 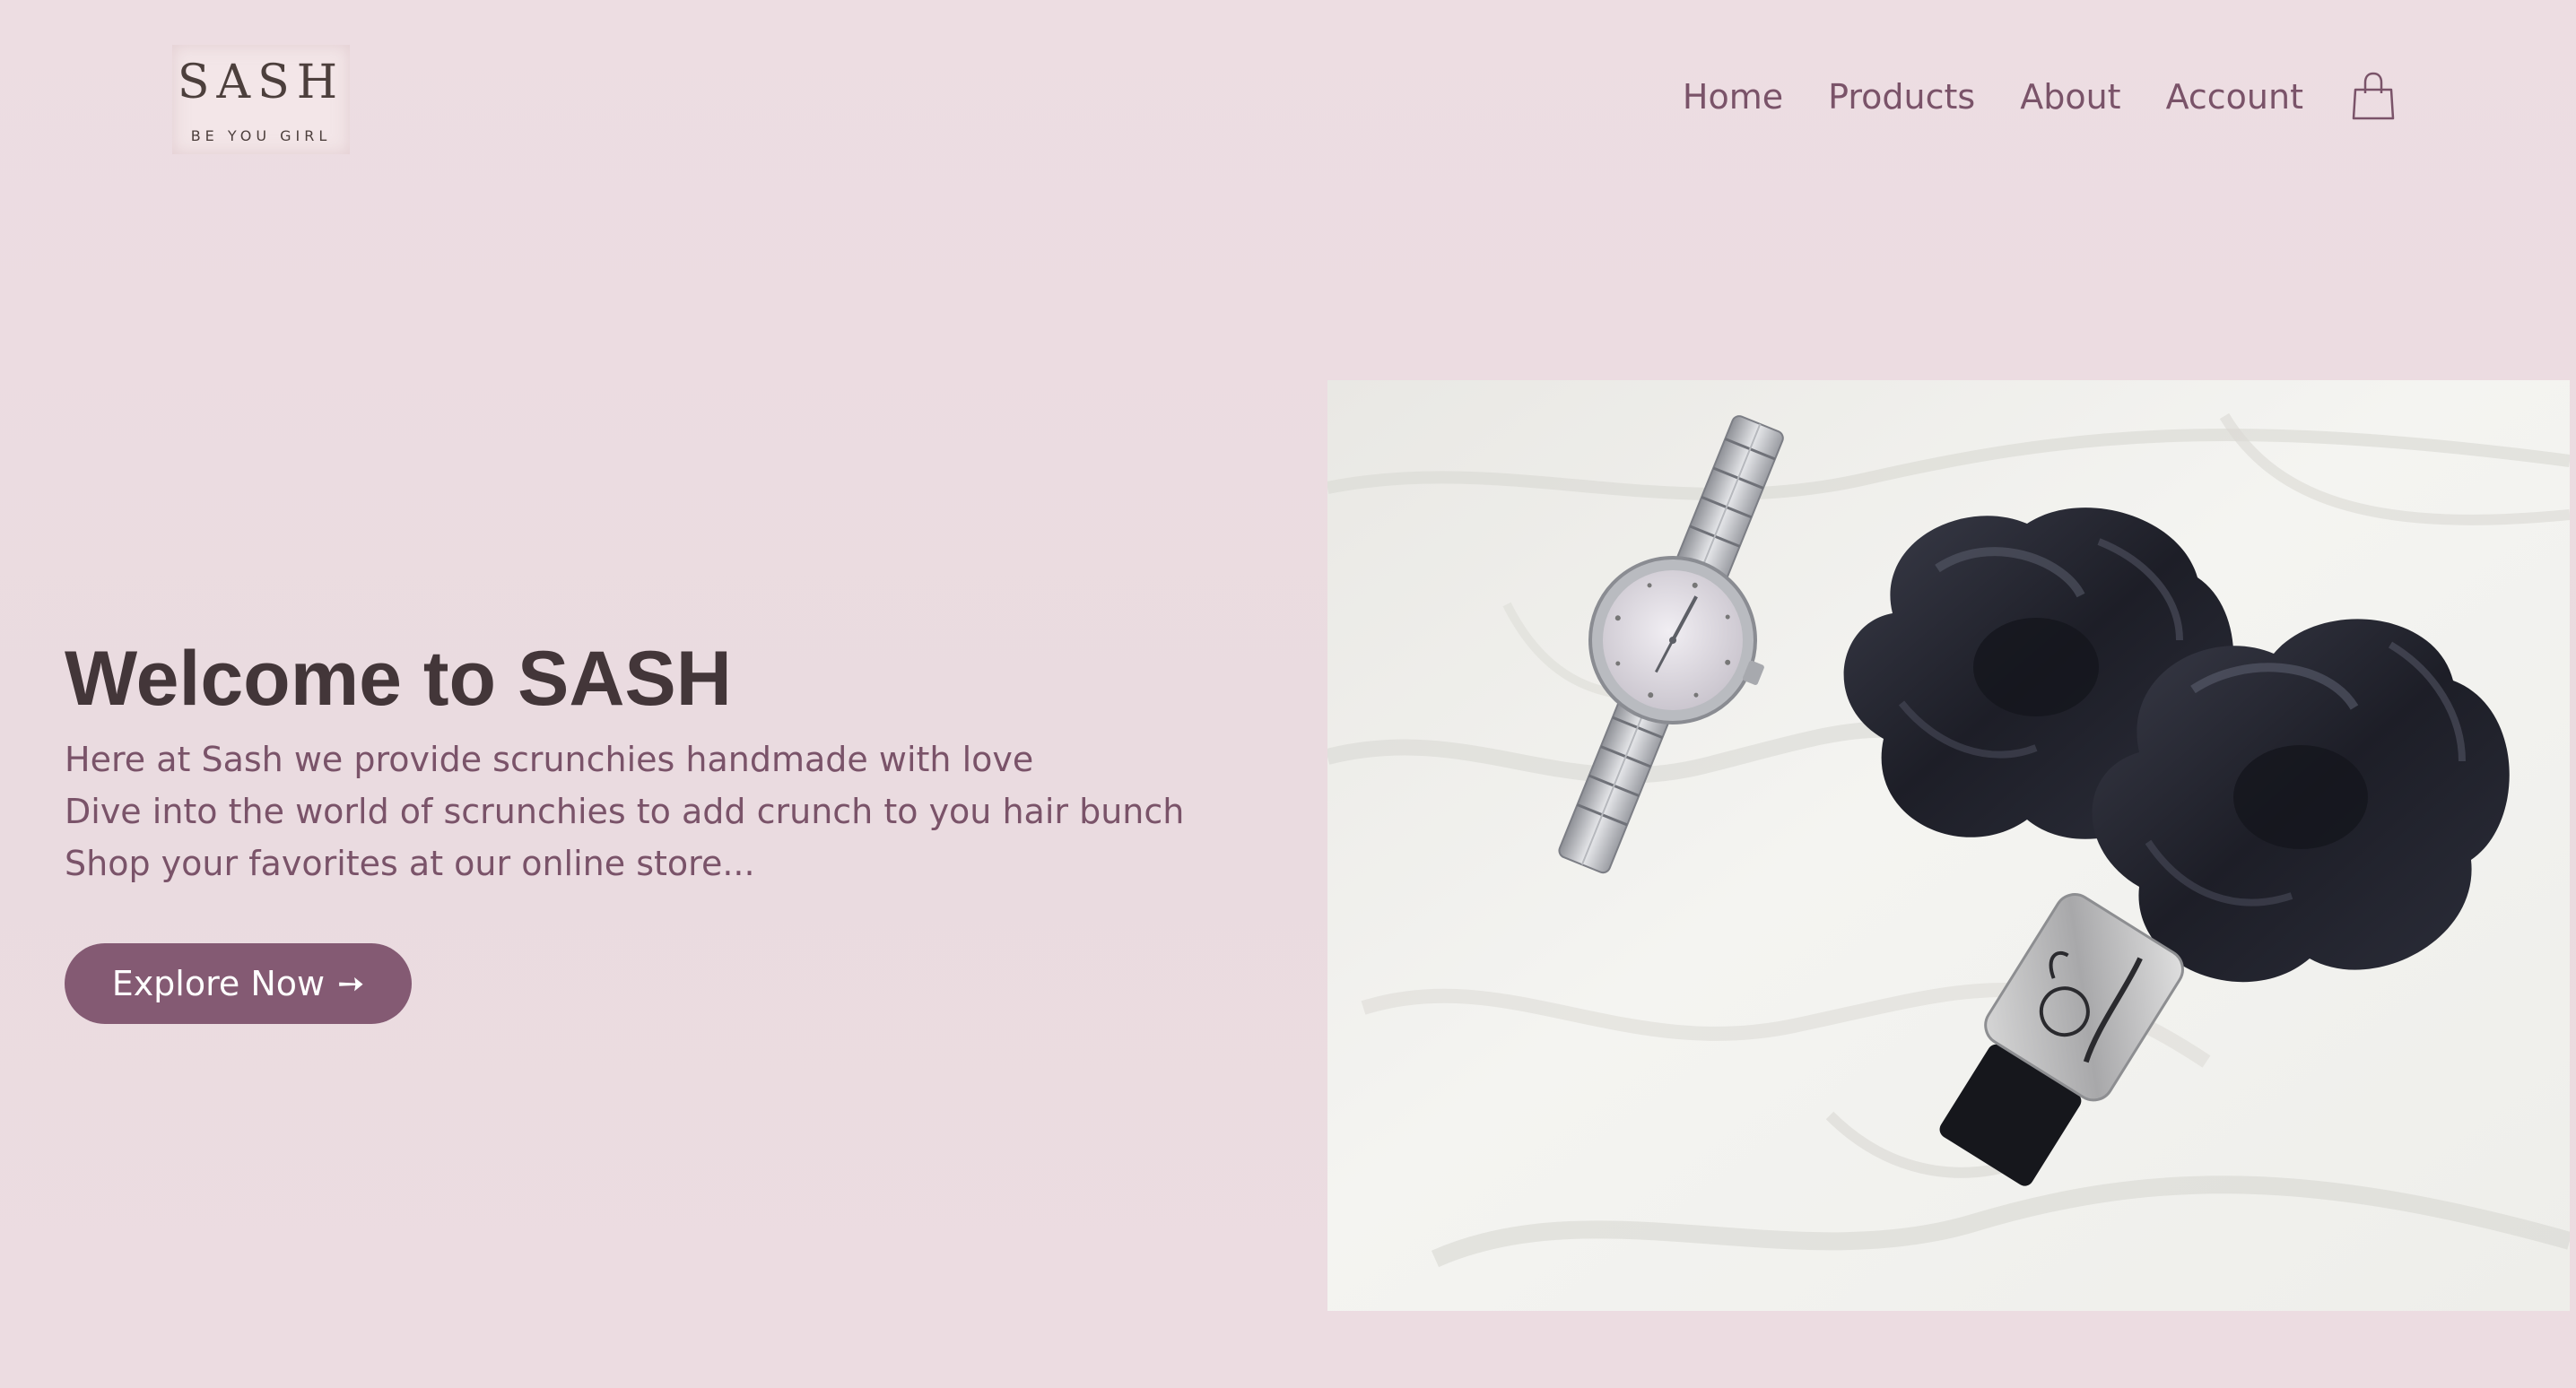 I want to click on arrow-right-icon: ➙, so click(x=351, y=983).